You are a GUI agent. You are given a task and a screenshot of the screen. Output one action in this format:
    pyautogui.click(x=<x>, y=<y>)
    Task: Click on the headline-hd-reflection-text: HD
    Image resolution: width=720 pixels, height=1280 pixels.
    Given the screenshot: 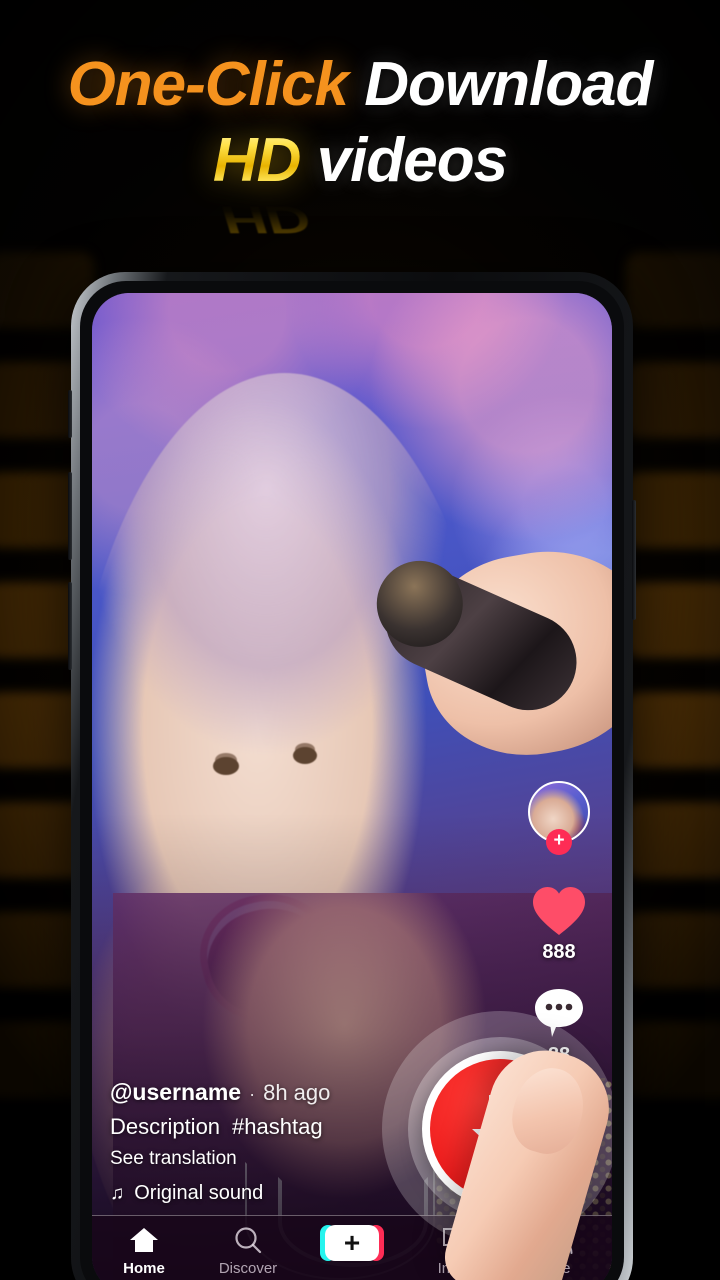 What is the action you would take?
    pyautogui.click(x=265, y=219)
    